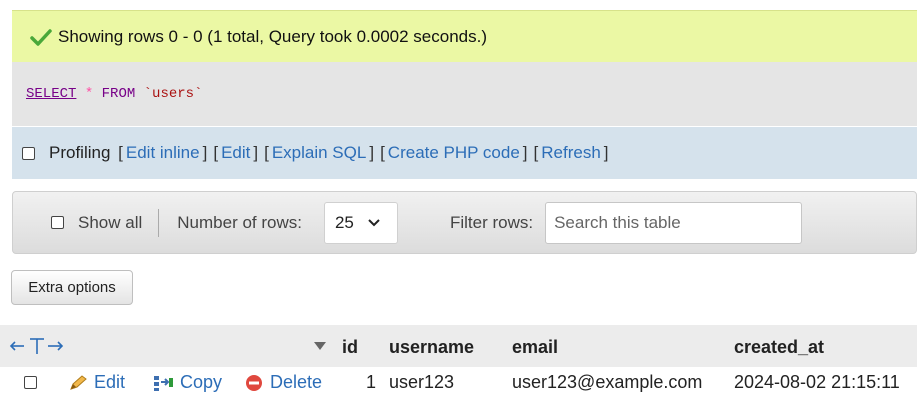 The image size is (917, 397). I want to click on table-header: id username email created_at, so click(458, 346).